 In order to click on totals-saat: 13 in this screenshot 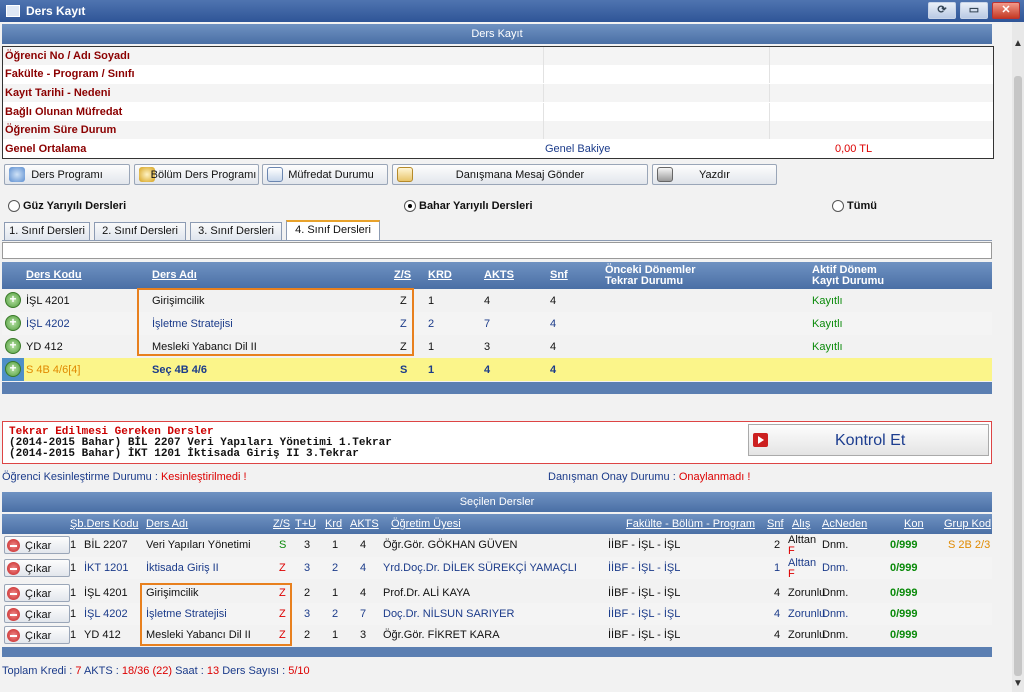, I will do `click(213, 671)`.